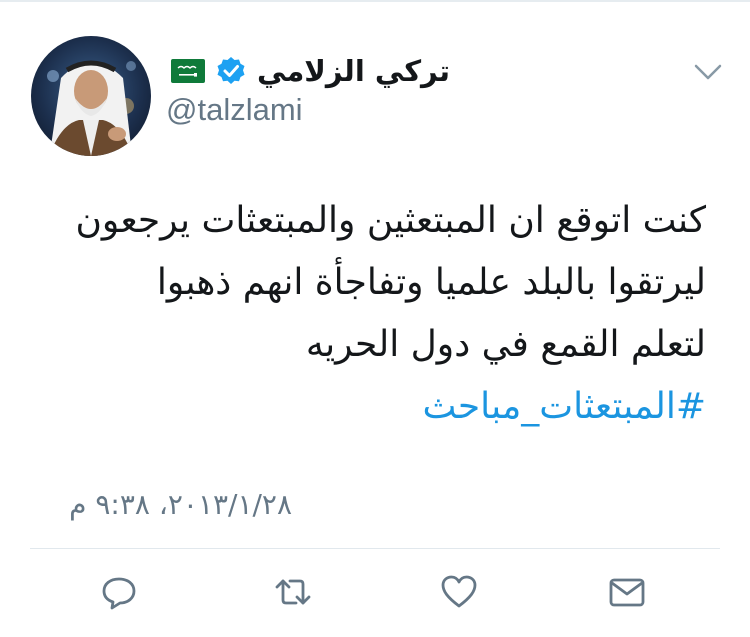 The width and height of the screenshot is (750, 637). Describe the element at coordinates (188, 71) in the screenshot. I see `saudi-arabia-flag-icon` at that location.